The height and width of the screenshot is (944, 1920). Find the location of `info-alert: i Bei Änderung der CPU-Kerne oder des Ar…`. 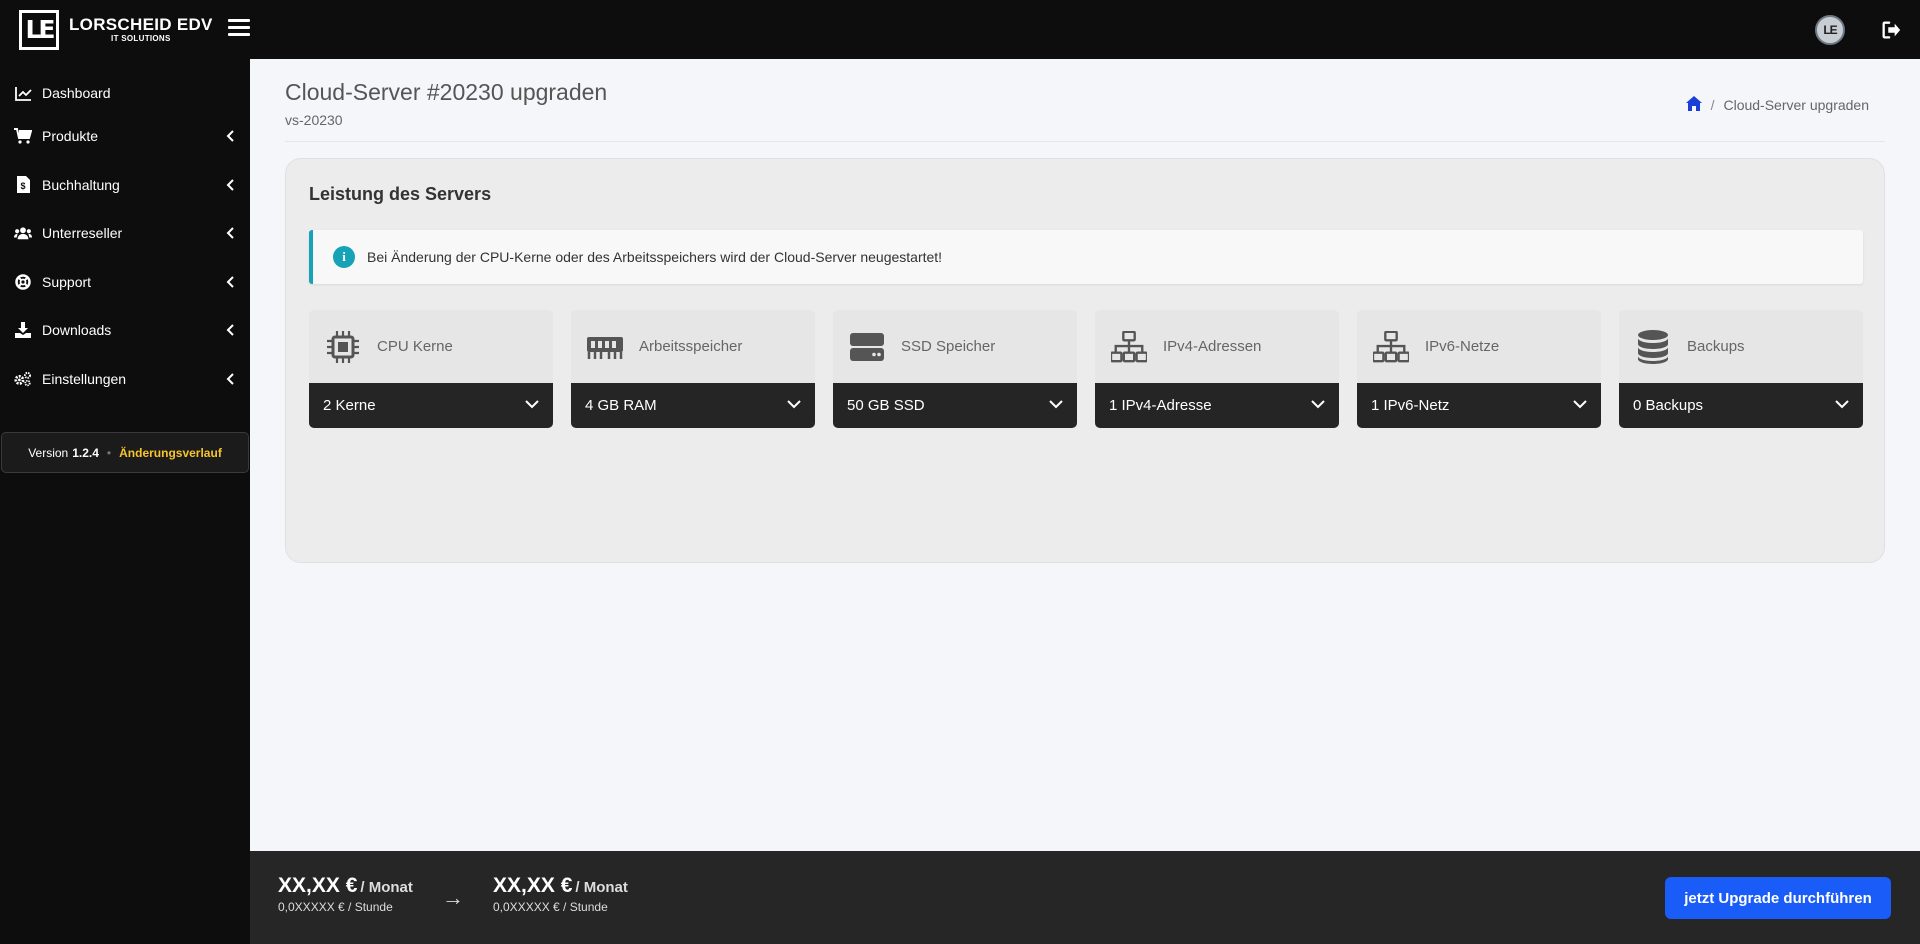

info-alert: i Bei Änderung der CPU-Kerne oder des Ar… is located at coordinates (1086, 257).